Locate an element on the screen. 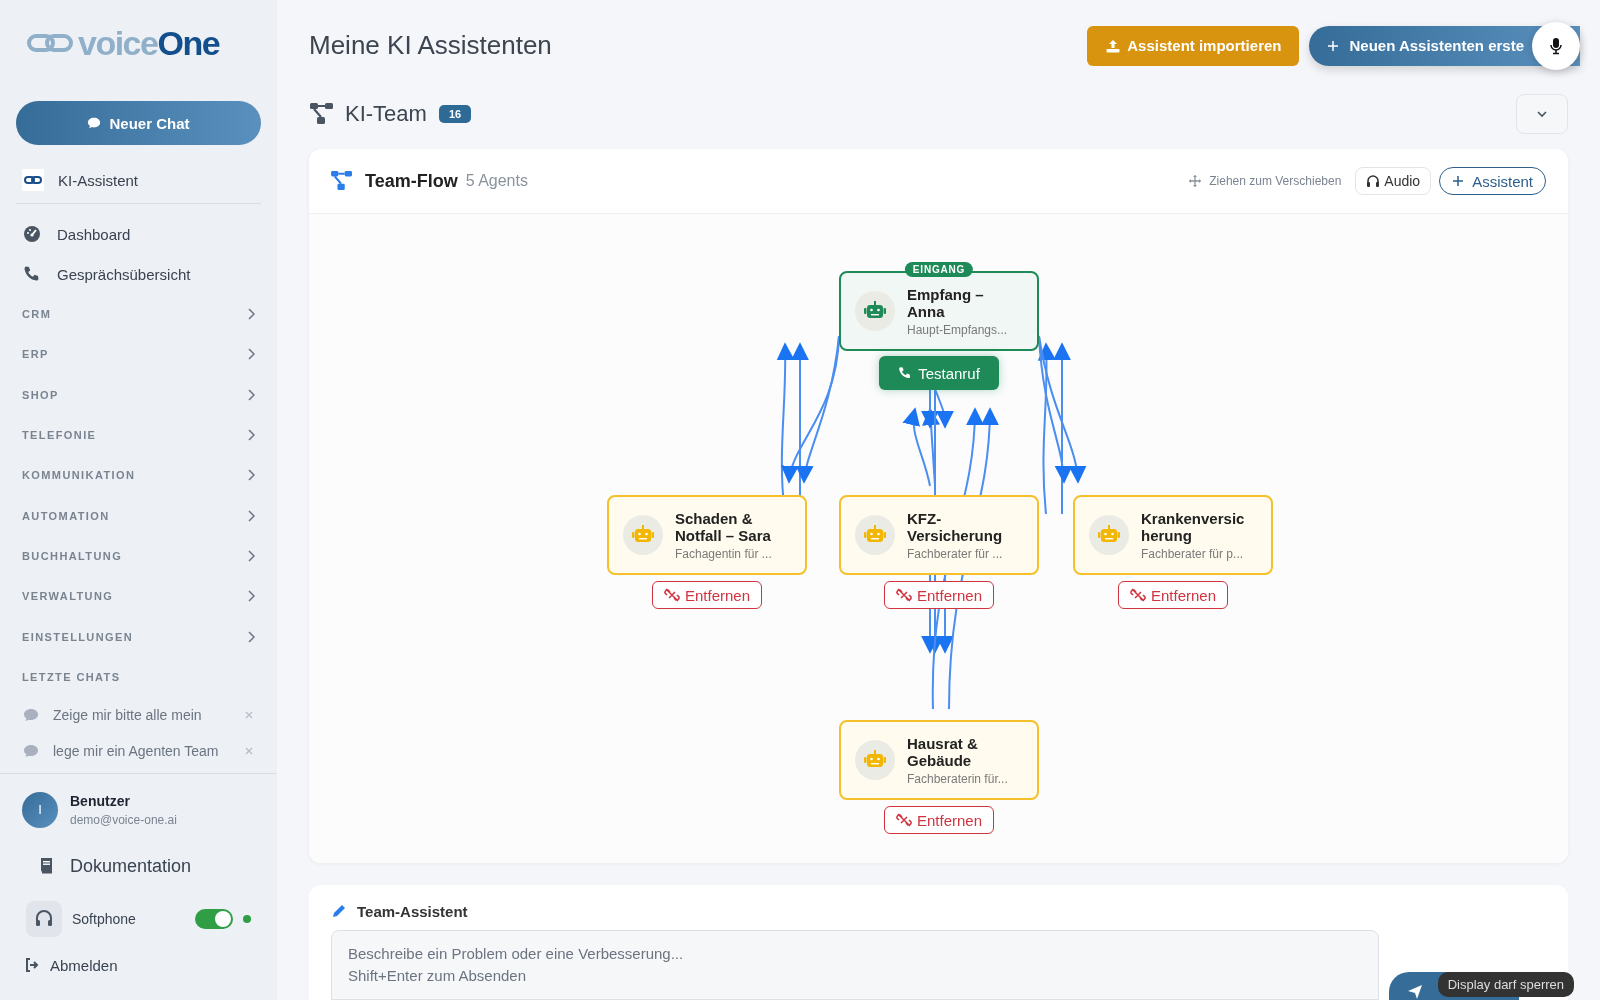 Image resolution: width=1600 pixels, height=1000 pixels. gauge-icon is located at coordinates (32, 234).